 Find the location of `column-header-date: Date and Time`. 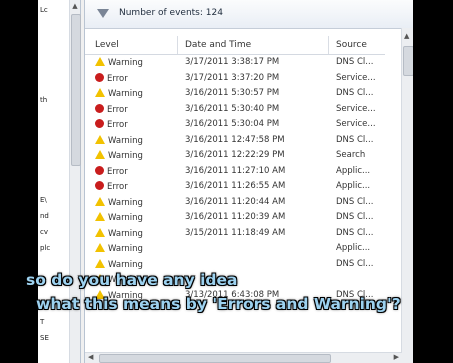

column-header-date: Date and Time is located at coordinates (218, 45).